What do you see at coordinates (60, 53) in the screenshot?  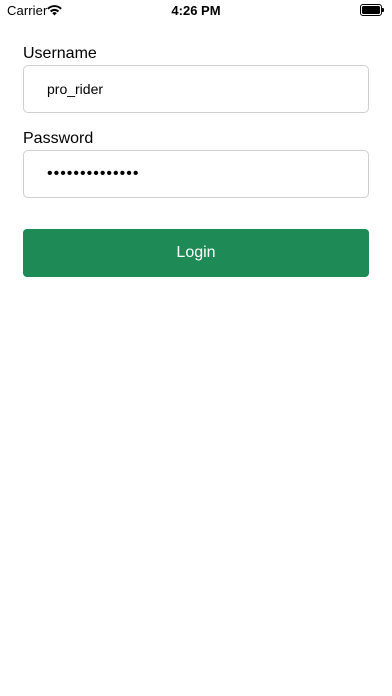 I see `username-label: Username` at bounding box center [60, 53].